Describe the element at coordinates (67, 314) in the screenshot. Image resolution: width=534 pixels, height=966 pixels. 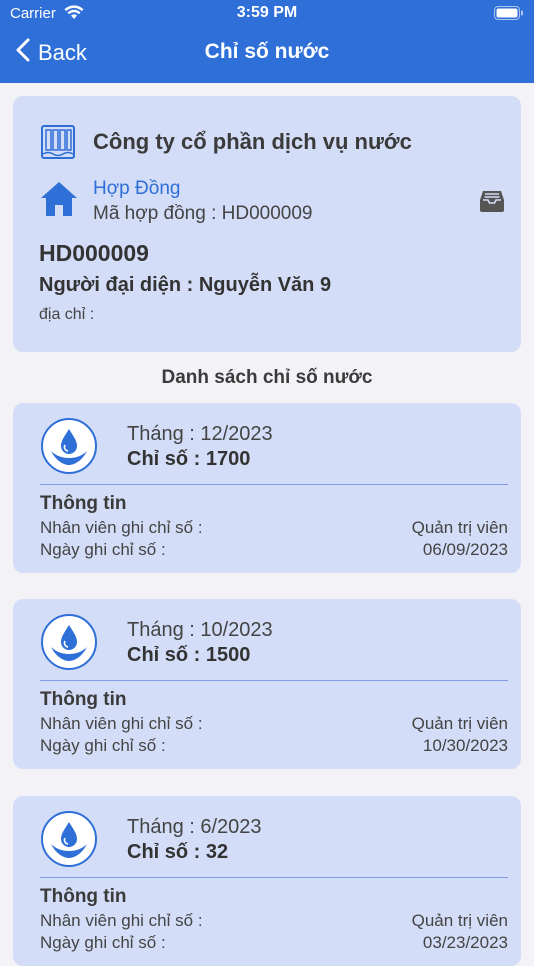
I see `address: địa chỉ :` at that location.